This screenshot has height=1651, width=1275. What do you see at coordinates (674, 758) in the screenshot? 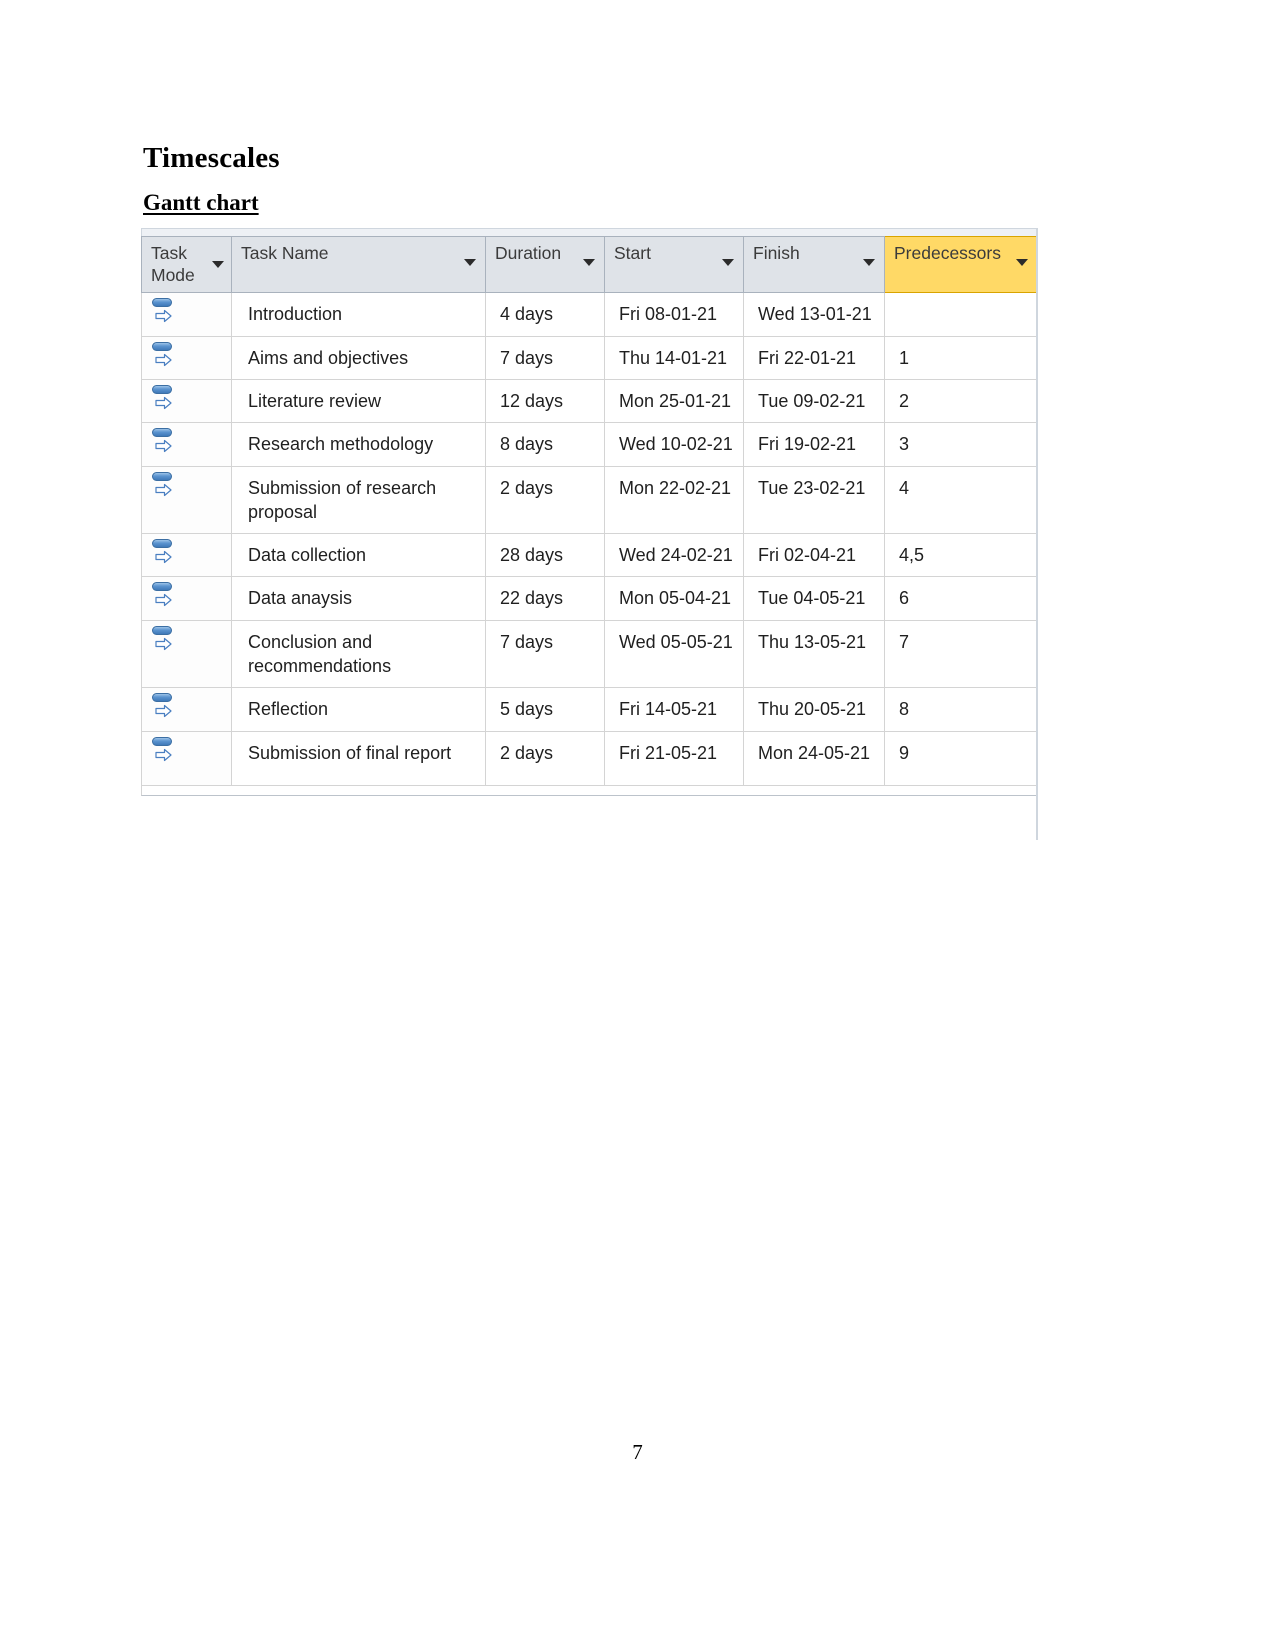
I see `cell-start: Fri 21-05-21` at bounding box center [674, 758].